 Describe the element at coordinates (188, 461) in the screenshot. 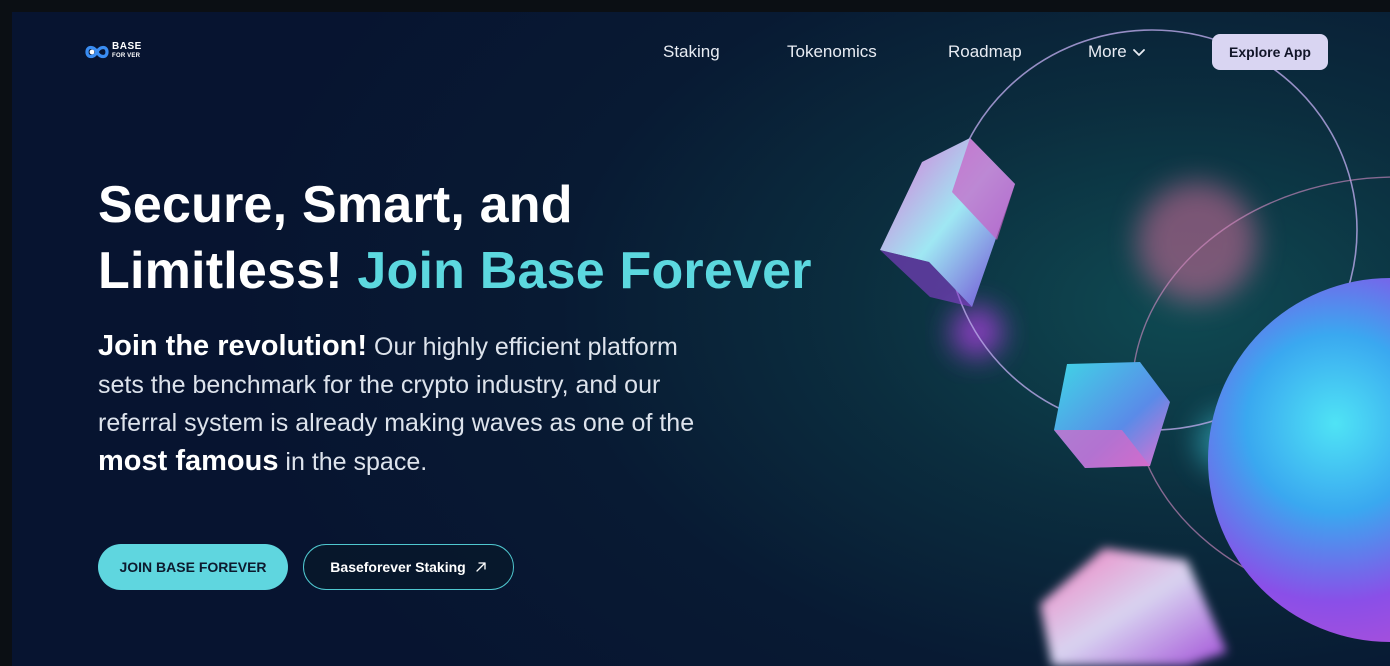

I see `hero-desc-bold: most famous` at that location.